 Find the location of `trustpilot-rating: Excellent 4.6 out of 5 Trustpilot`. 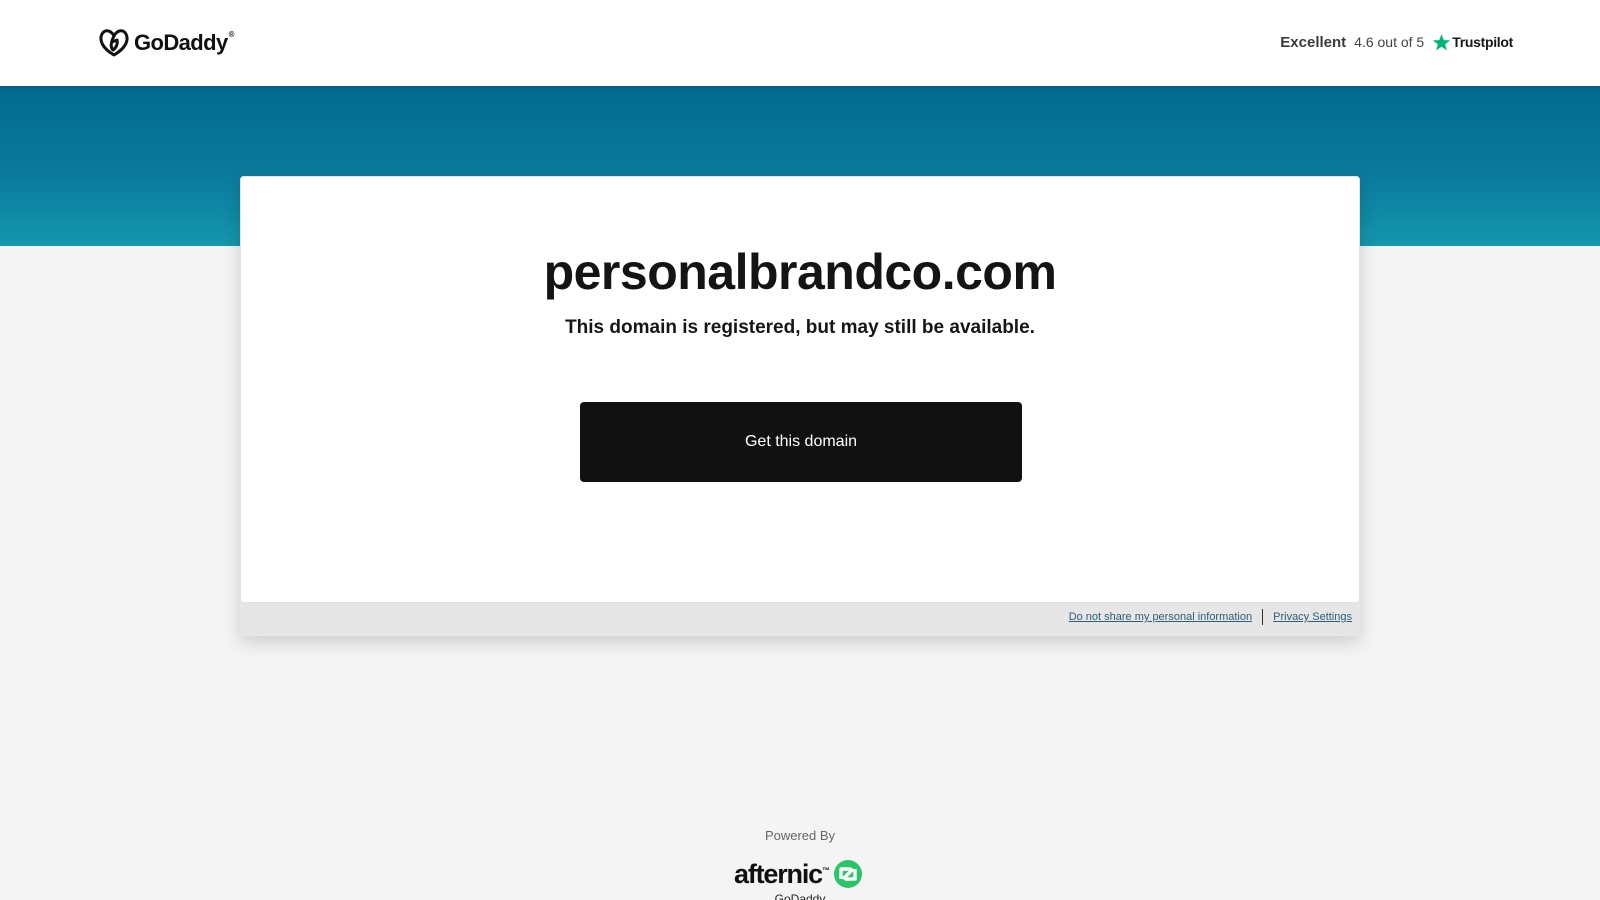

trustpilot-rating: Excellent 4.6 out of 5 Trustpilot is located at coordinates (1396, 42).